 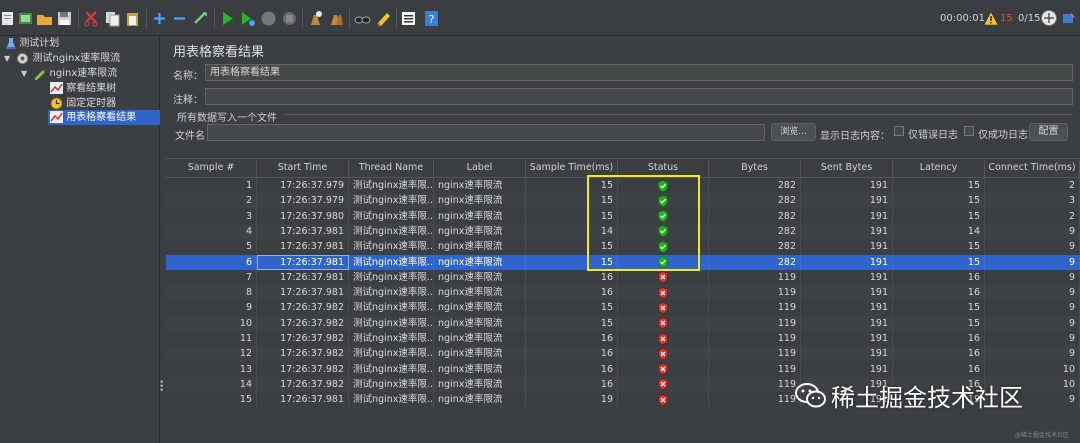 What do you see at coordinates (200, 18) in the screenshot?
I see `toggle-icon` at bounding box center [200, 18].